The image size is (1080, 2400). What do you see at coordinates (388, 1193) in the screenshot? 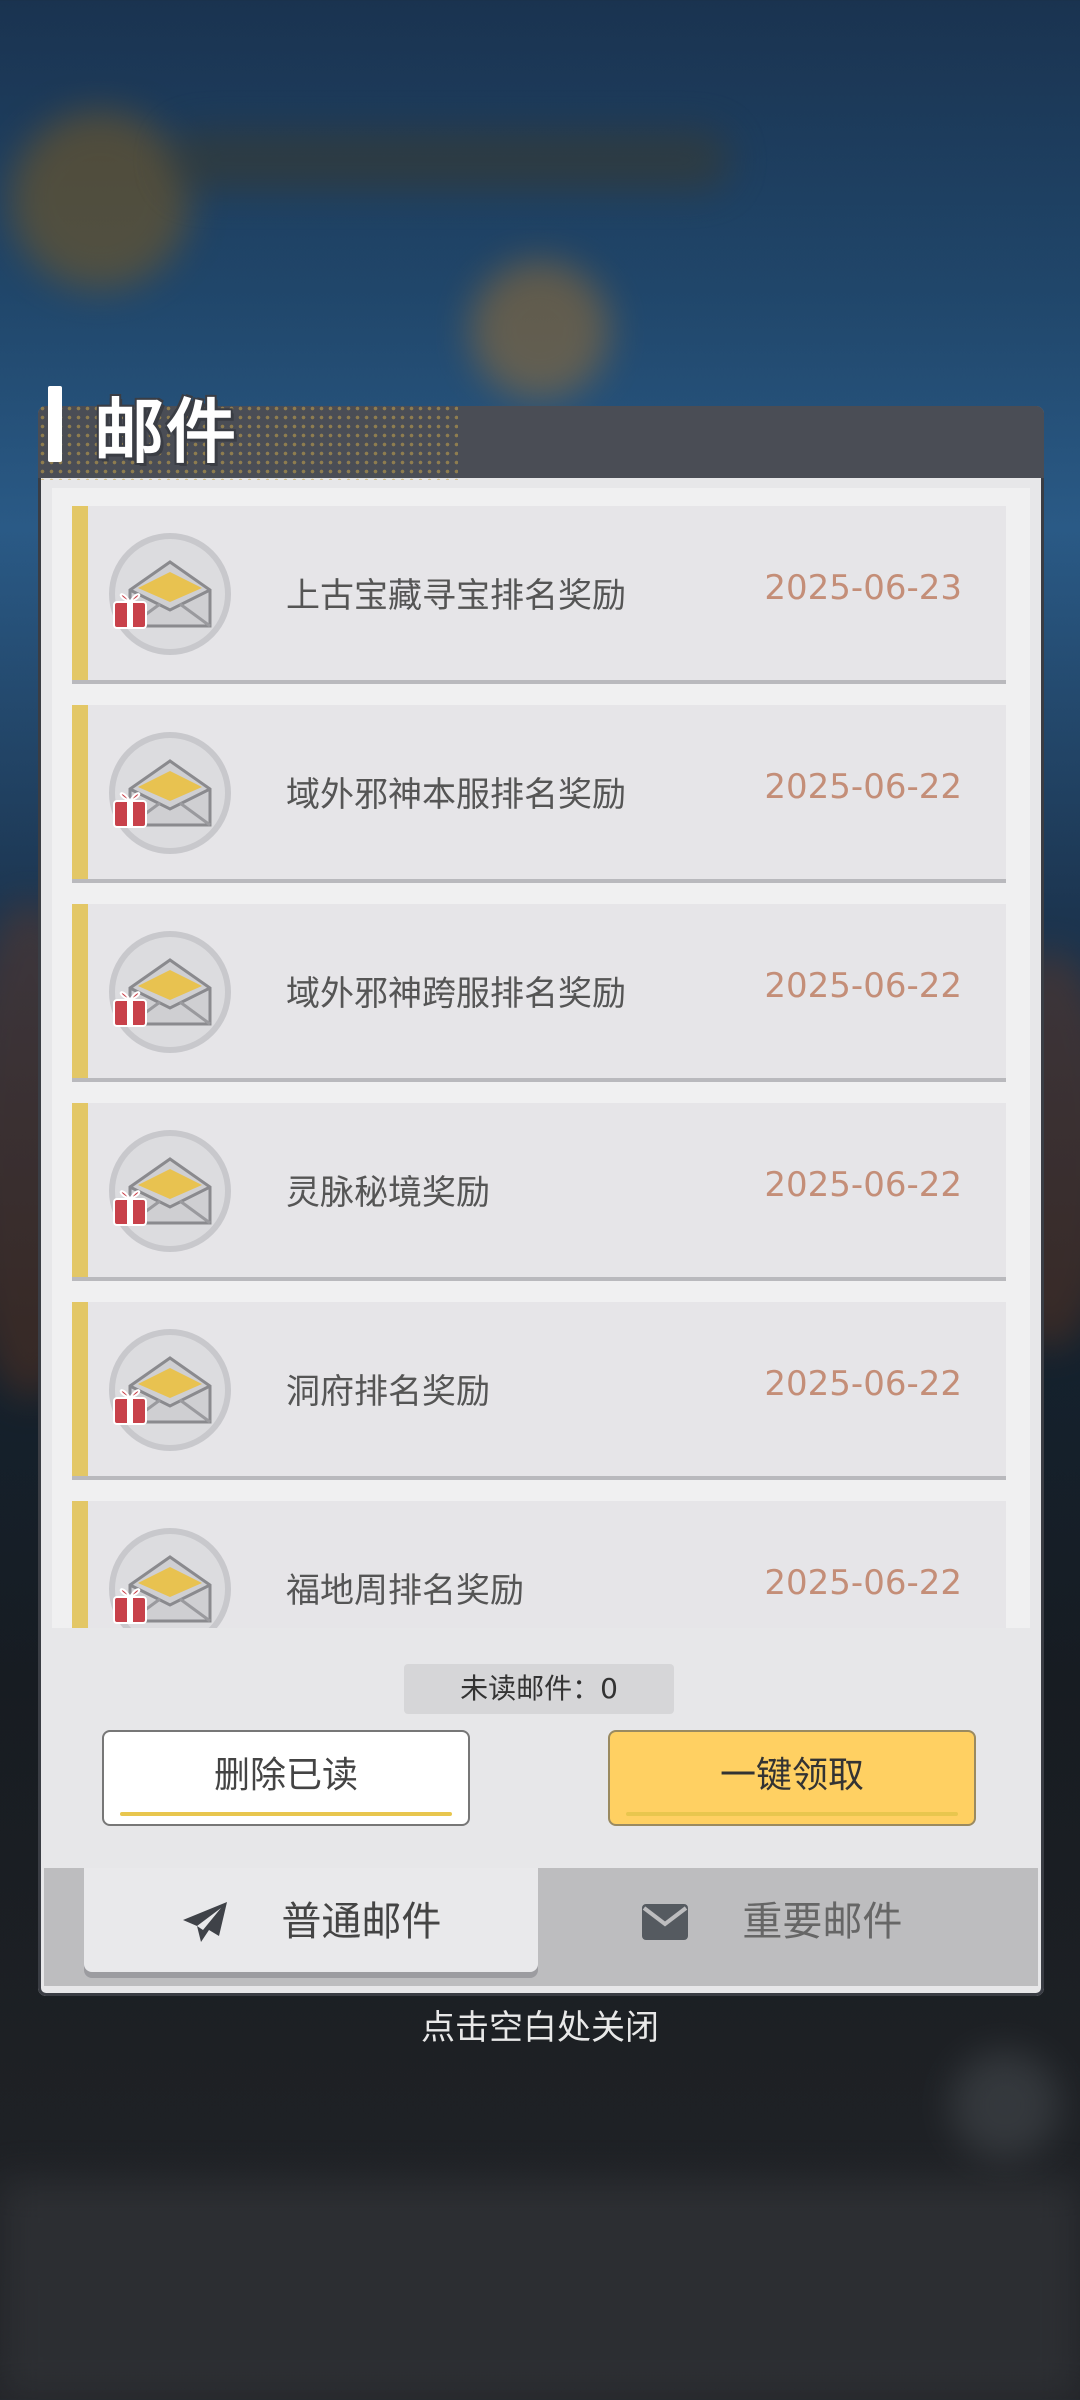
I see `mail-title: 灵脉秘境奖励` at bounding box center [388, 1193].